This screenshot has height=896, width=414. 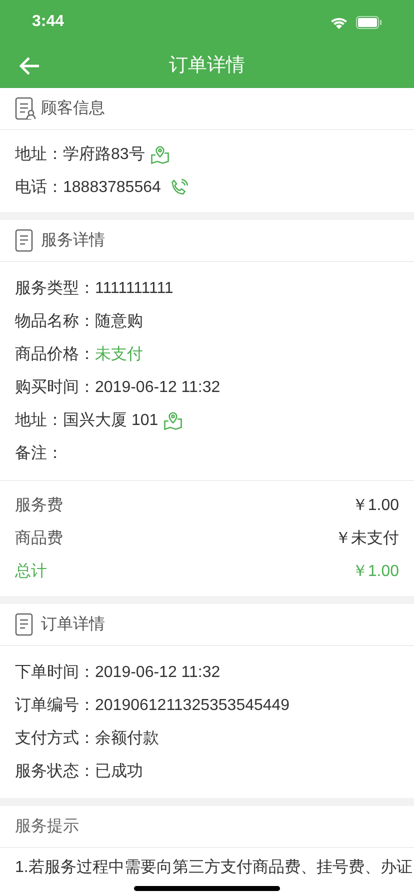 I want to click on phone-icon, so click(x=178, y=188).